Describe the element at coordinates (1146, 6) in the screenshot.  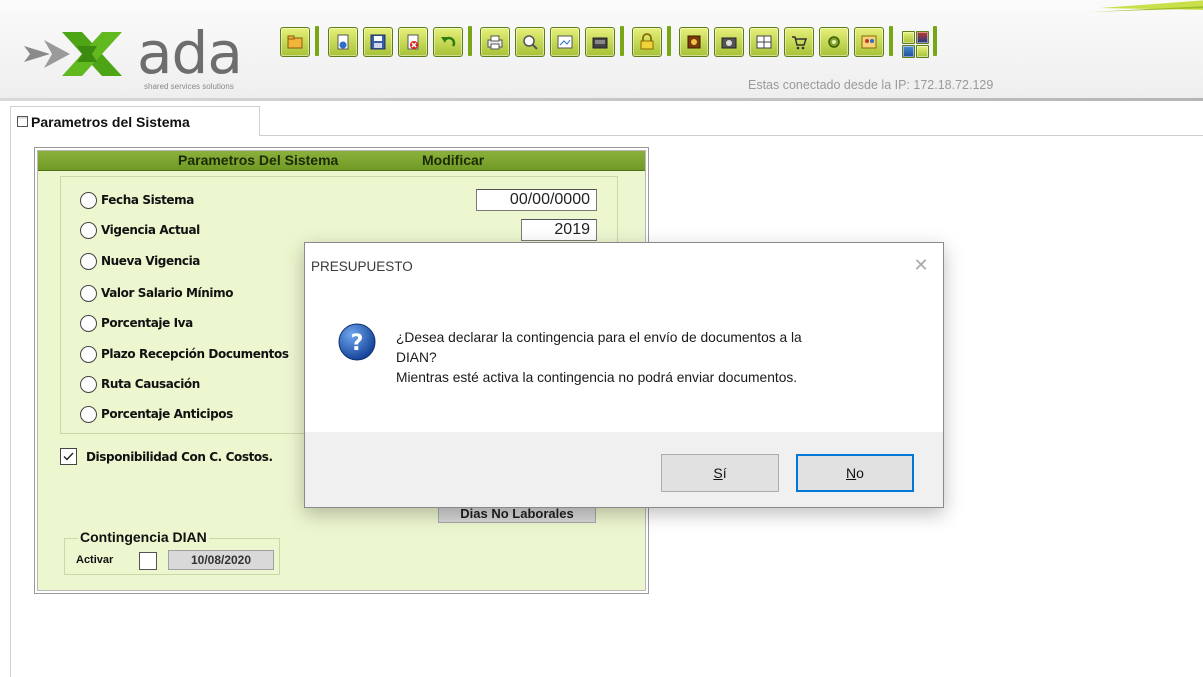
I see `header-swoosh-decoration` at that location.